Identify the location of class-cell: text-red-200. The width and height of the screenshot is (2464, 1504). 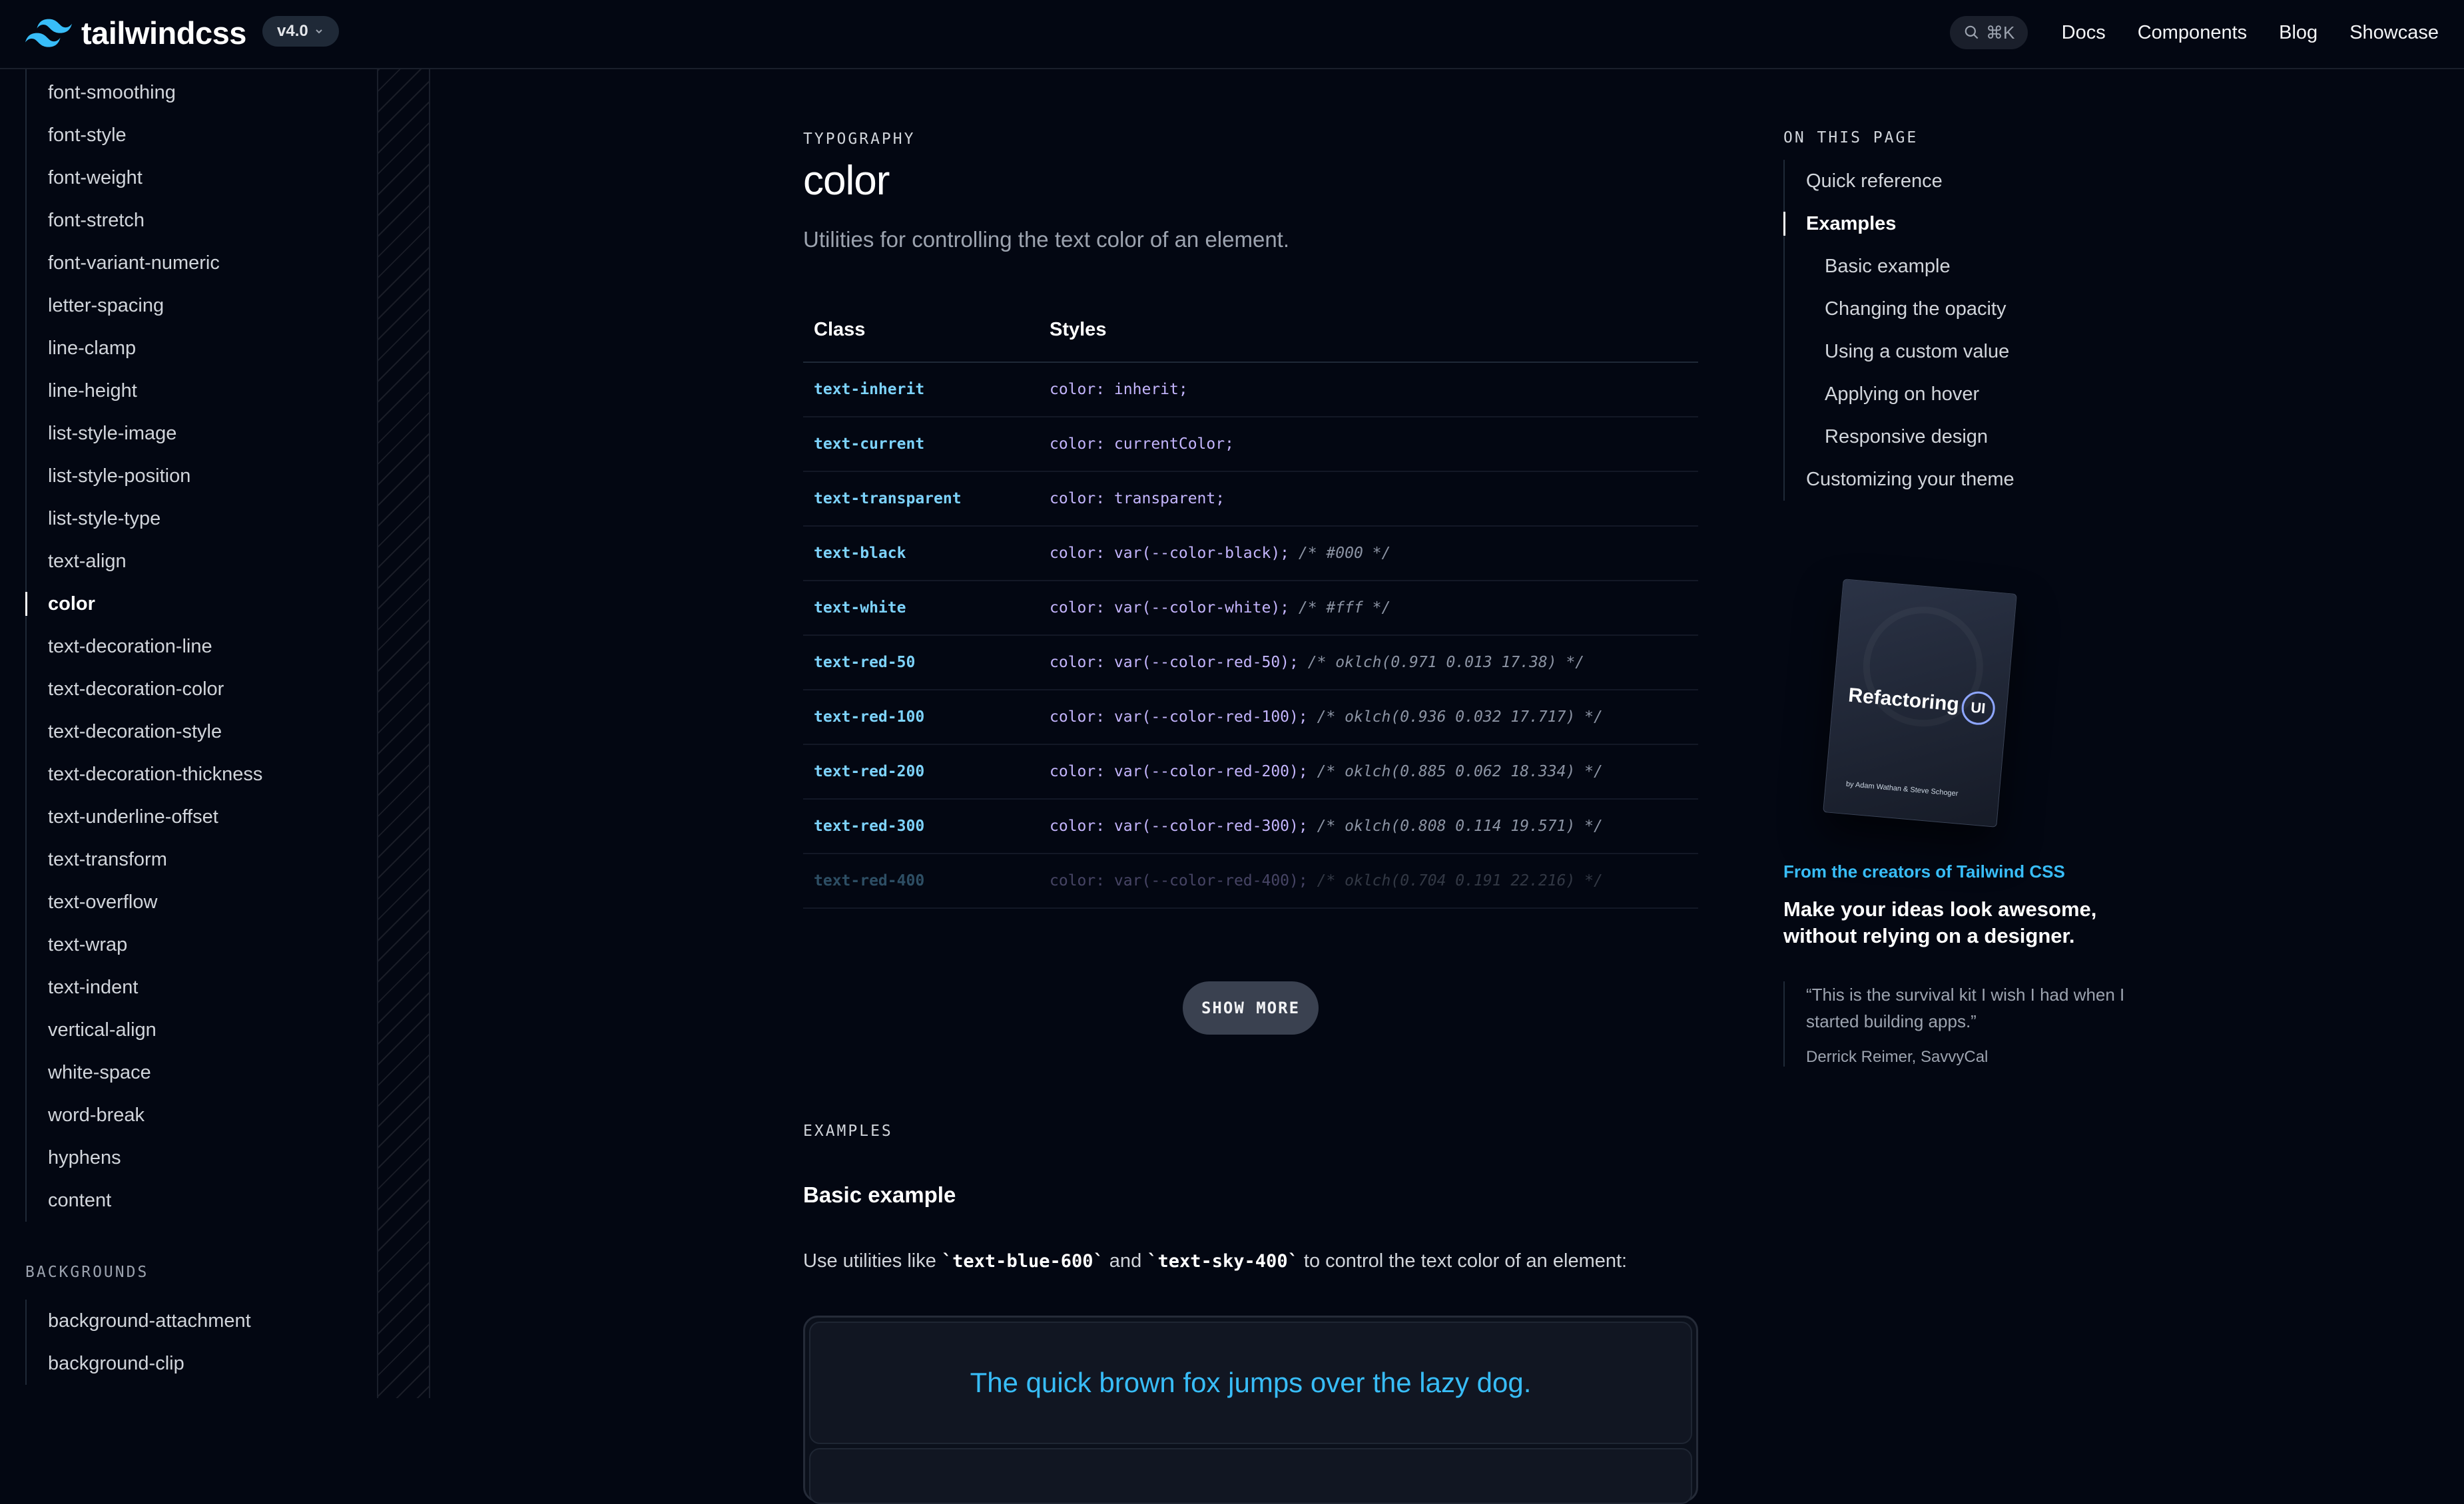
(921, 772).